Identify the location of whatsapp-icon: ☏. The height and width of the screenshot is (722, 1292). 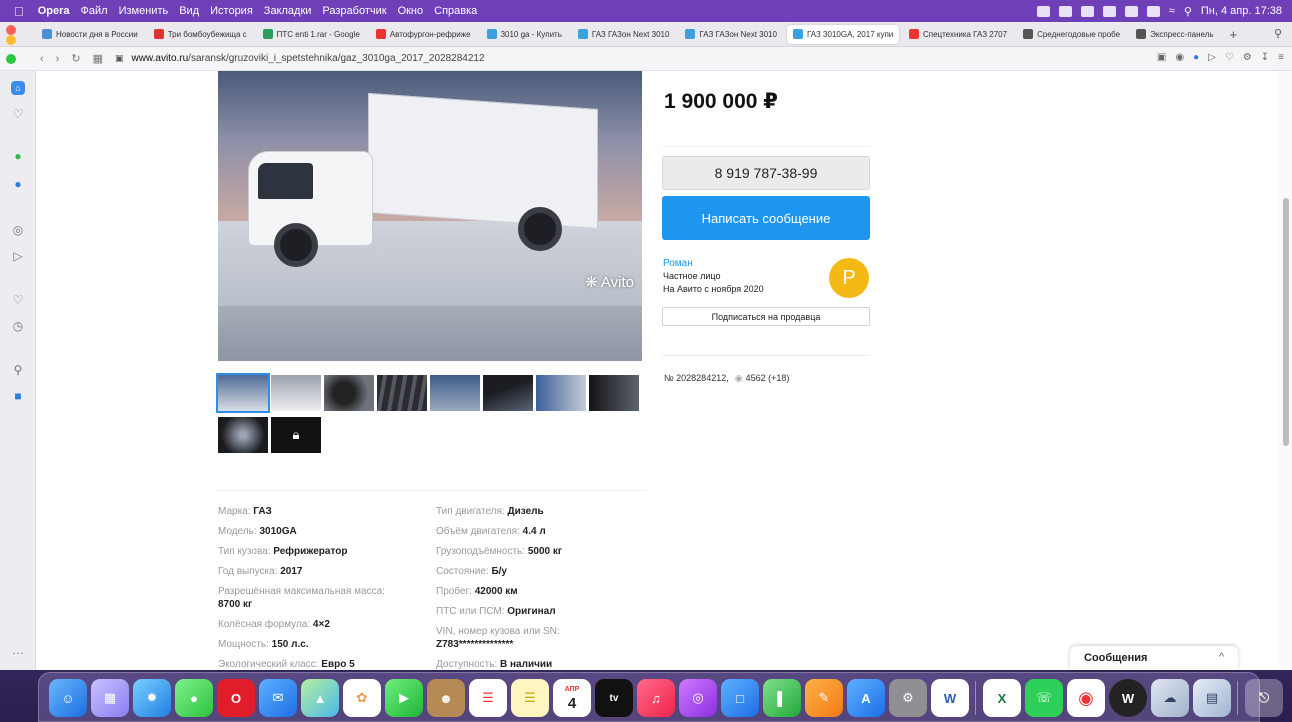
(1044, 698).